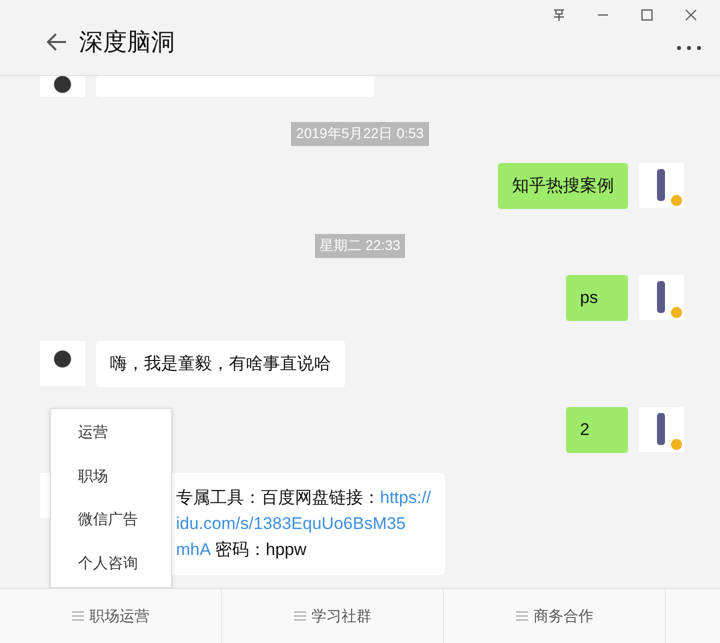 The image size is (720, 643). I want to click on message-text: 密码：hppw, so click(260, 549).